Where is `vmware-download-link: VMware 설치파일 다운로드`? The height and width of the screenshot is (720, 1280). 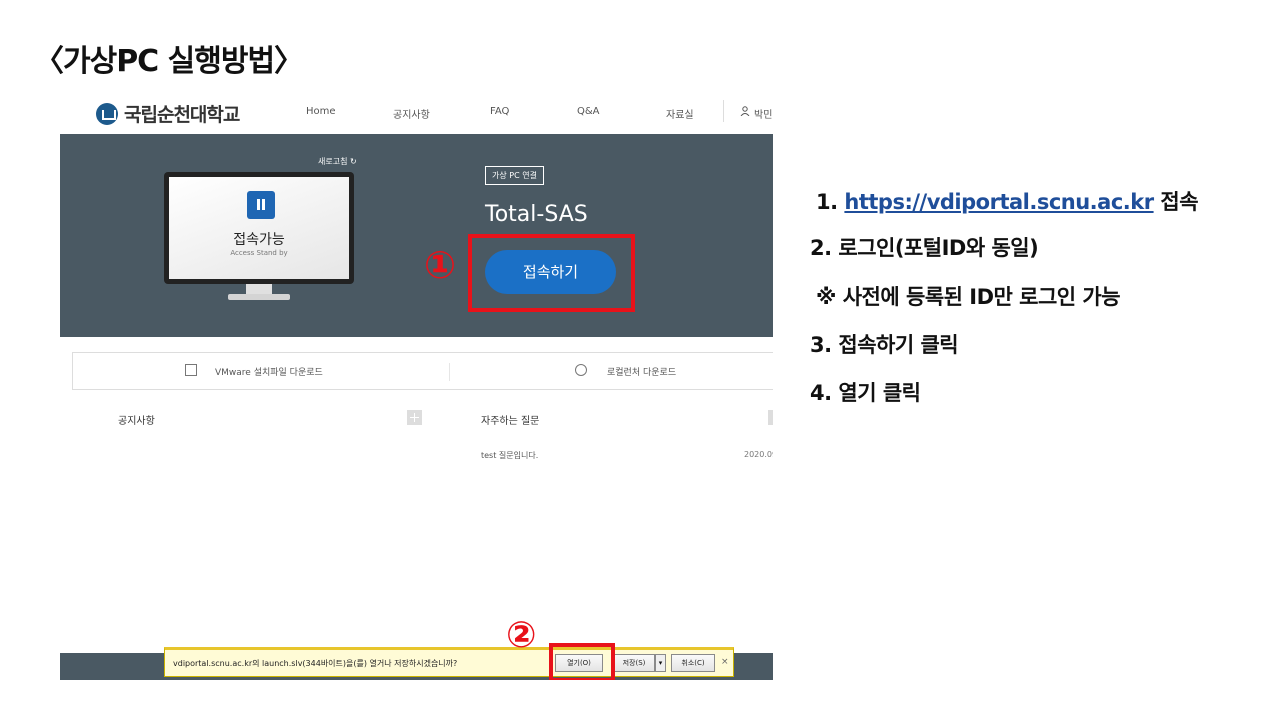 vmware-download-link: VMware 설치파일 다운로드 is located at coordinates (269, 371).